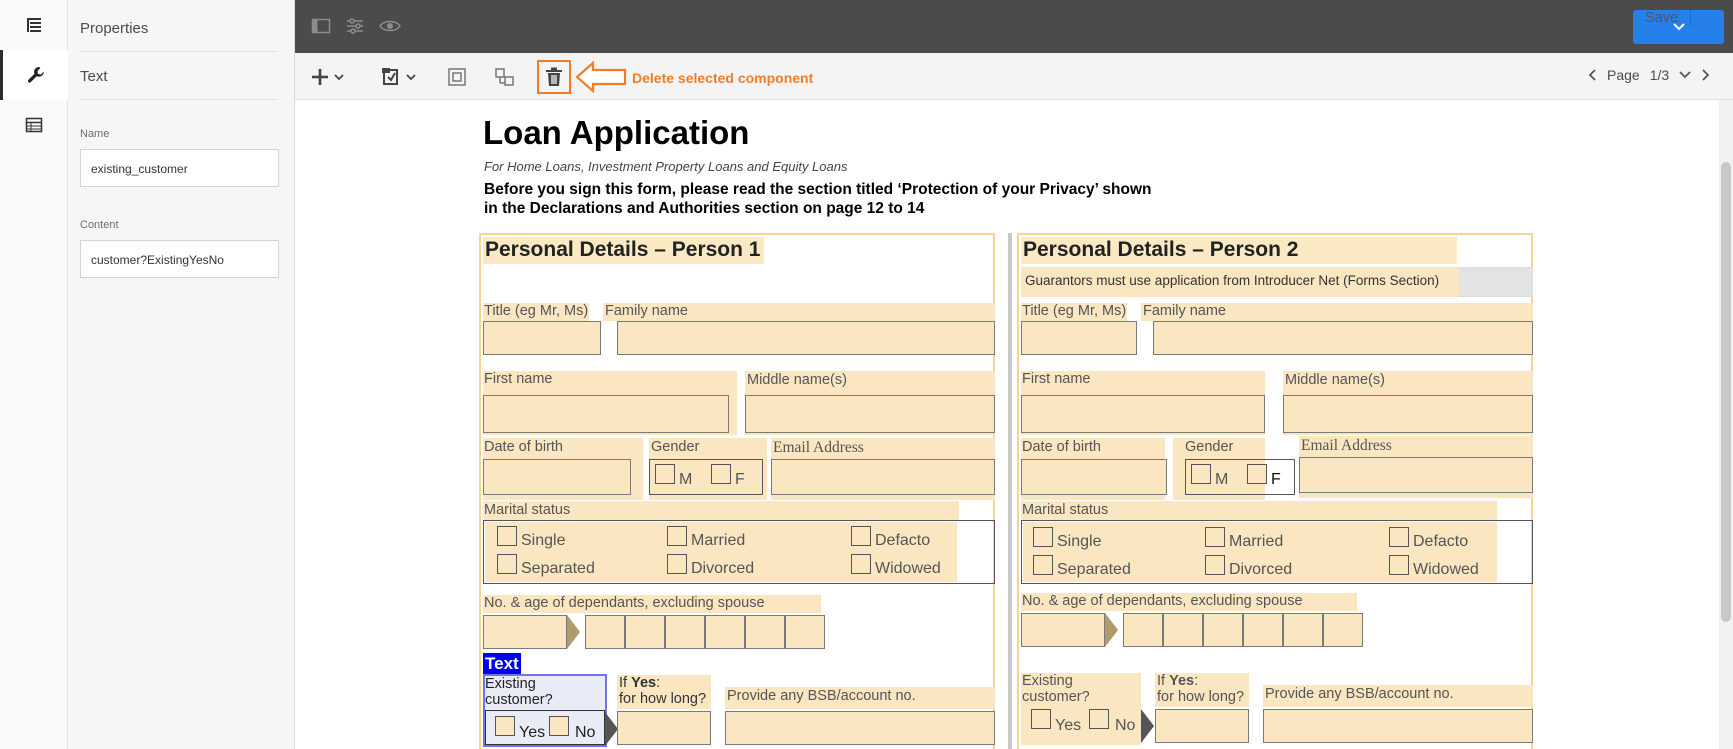 The image size is (1733, 749). I want to click on page-navigator: Page 1/3, so click(1649, 75).